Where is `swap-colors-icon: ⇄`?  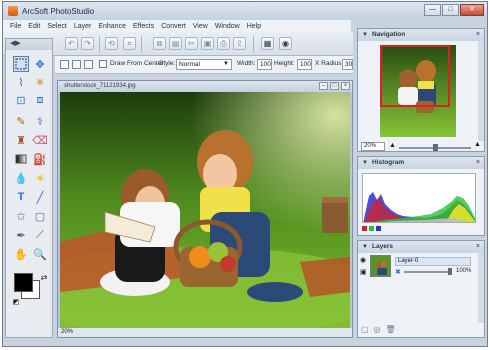 swap-colors-icon: ⇄ is located at coordinates (44, 277).